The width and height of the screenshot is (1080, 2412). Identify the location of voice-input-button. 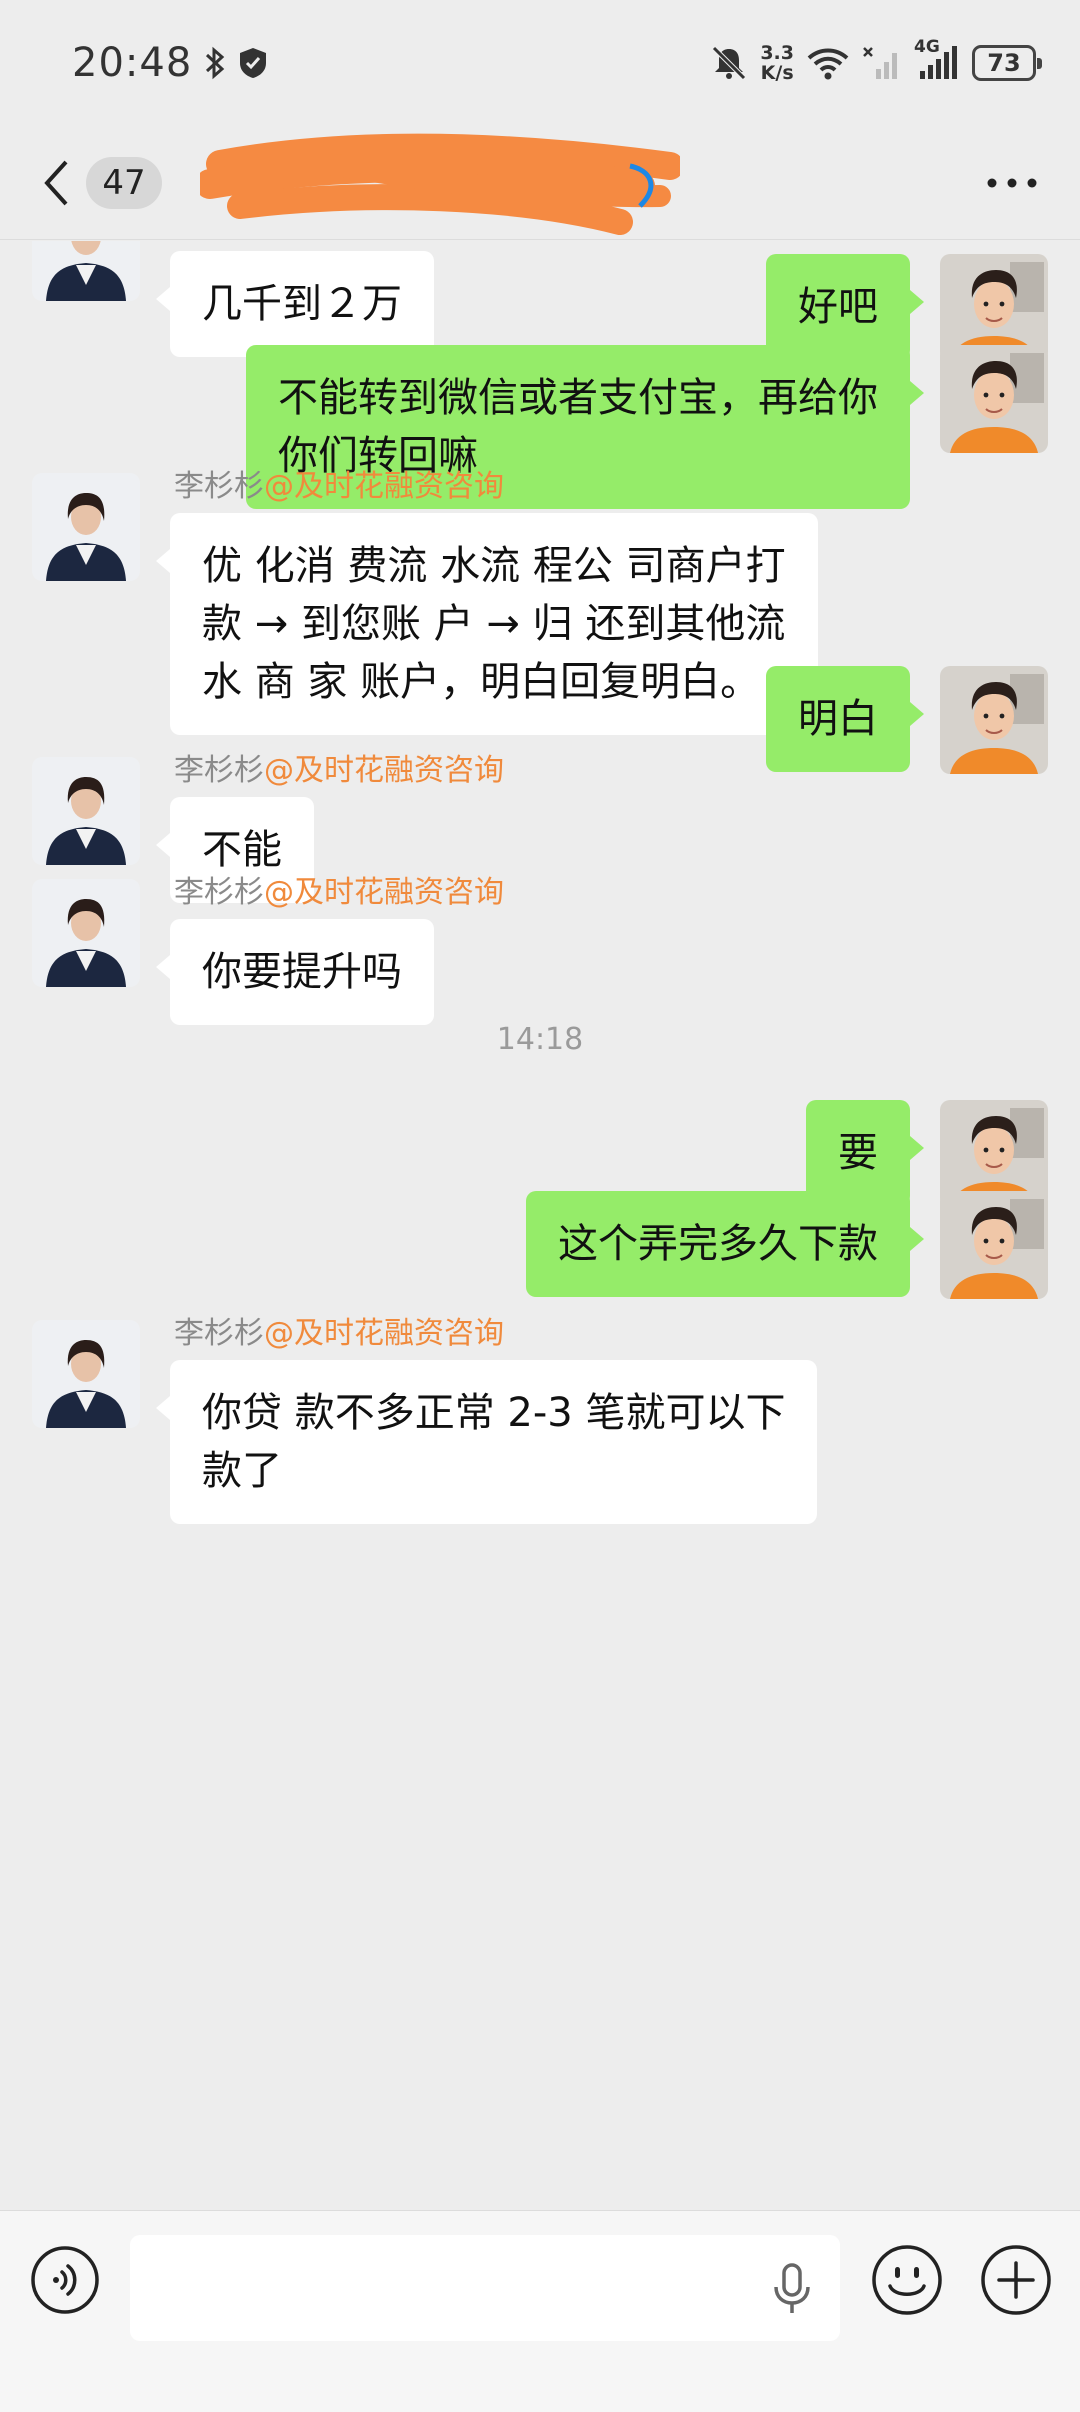
(792, 2289).